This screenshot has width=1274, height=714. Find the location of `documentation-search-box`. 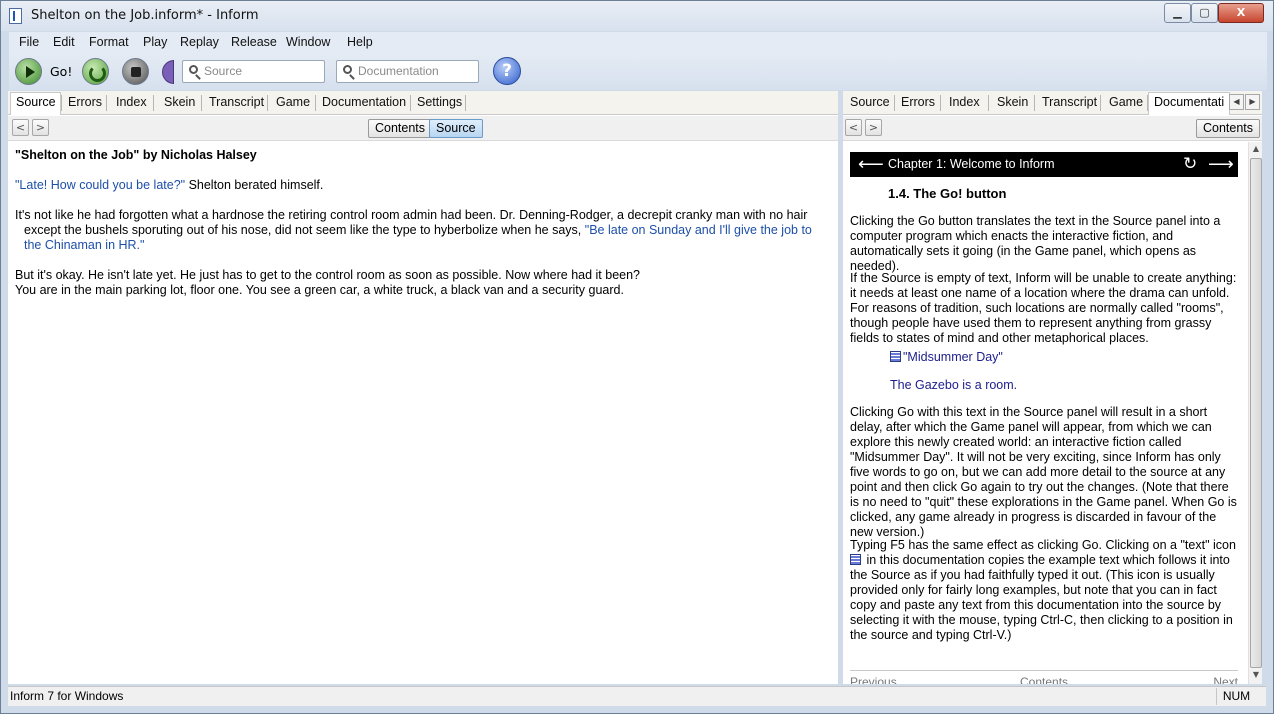

documentation-search-box is located at coordinates (407, 71).